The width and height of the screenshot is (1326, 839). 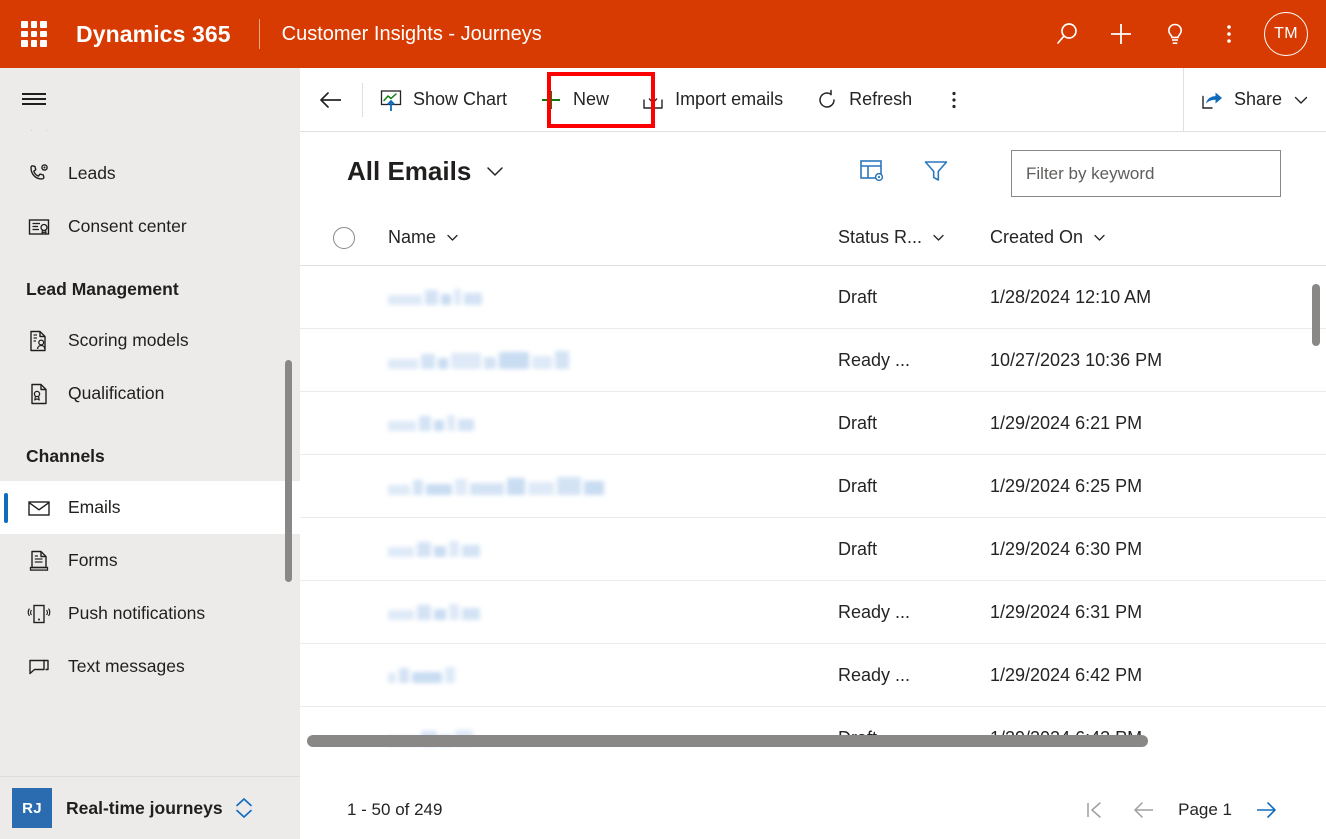 I want to click on sidebar-item-qualification: Qualification, so click(x=150, y=393).